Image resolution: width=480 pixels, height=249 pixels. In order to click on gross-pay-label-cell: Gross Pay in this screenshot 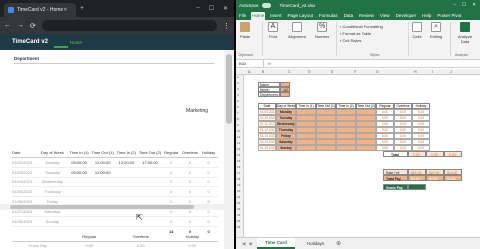, I will do `click(395, 187)`.